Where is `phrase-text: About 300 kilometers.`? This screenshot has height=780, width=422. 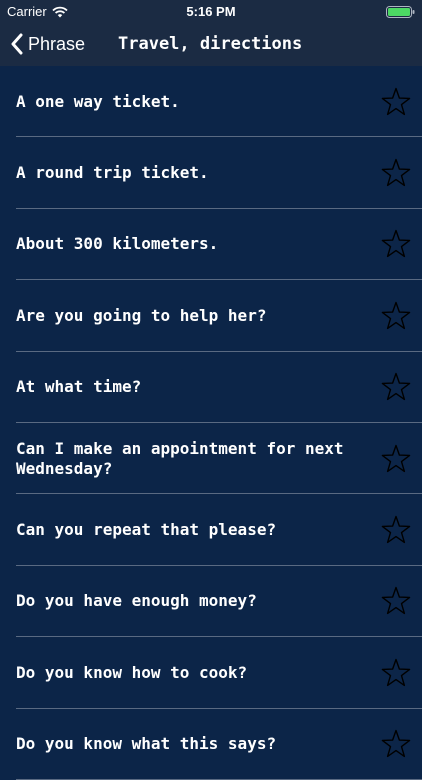
phrase-text: About 300 kilometers. is located at coordinates (117, 244).